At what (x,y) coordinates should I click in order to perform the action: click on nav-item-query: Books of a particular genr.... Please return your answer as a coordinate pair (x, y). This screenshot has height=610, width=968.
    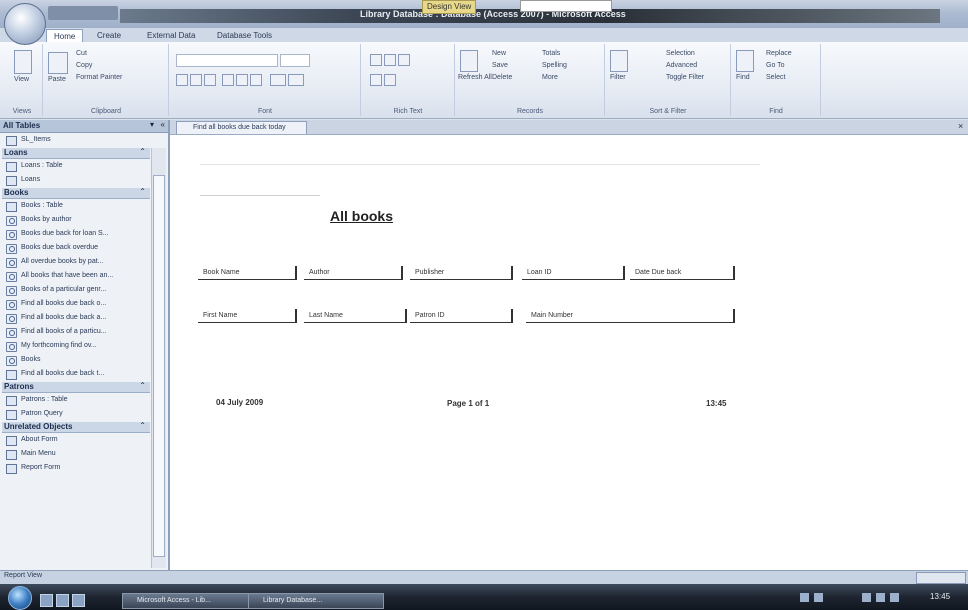
    Looking at the image, I should click on (76, 290).